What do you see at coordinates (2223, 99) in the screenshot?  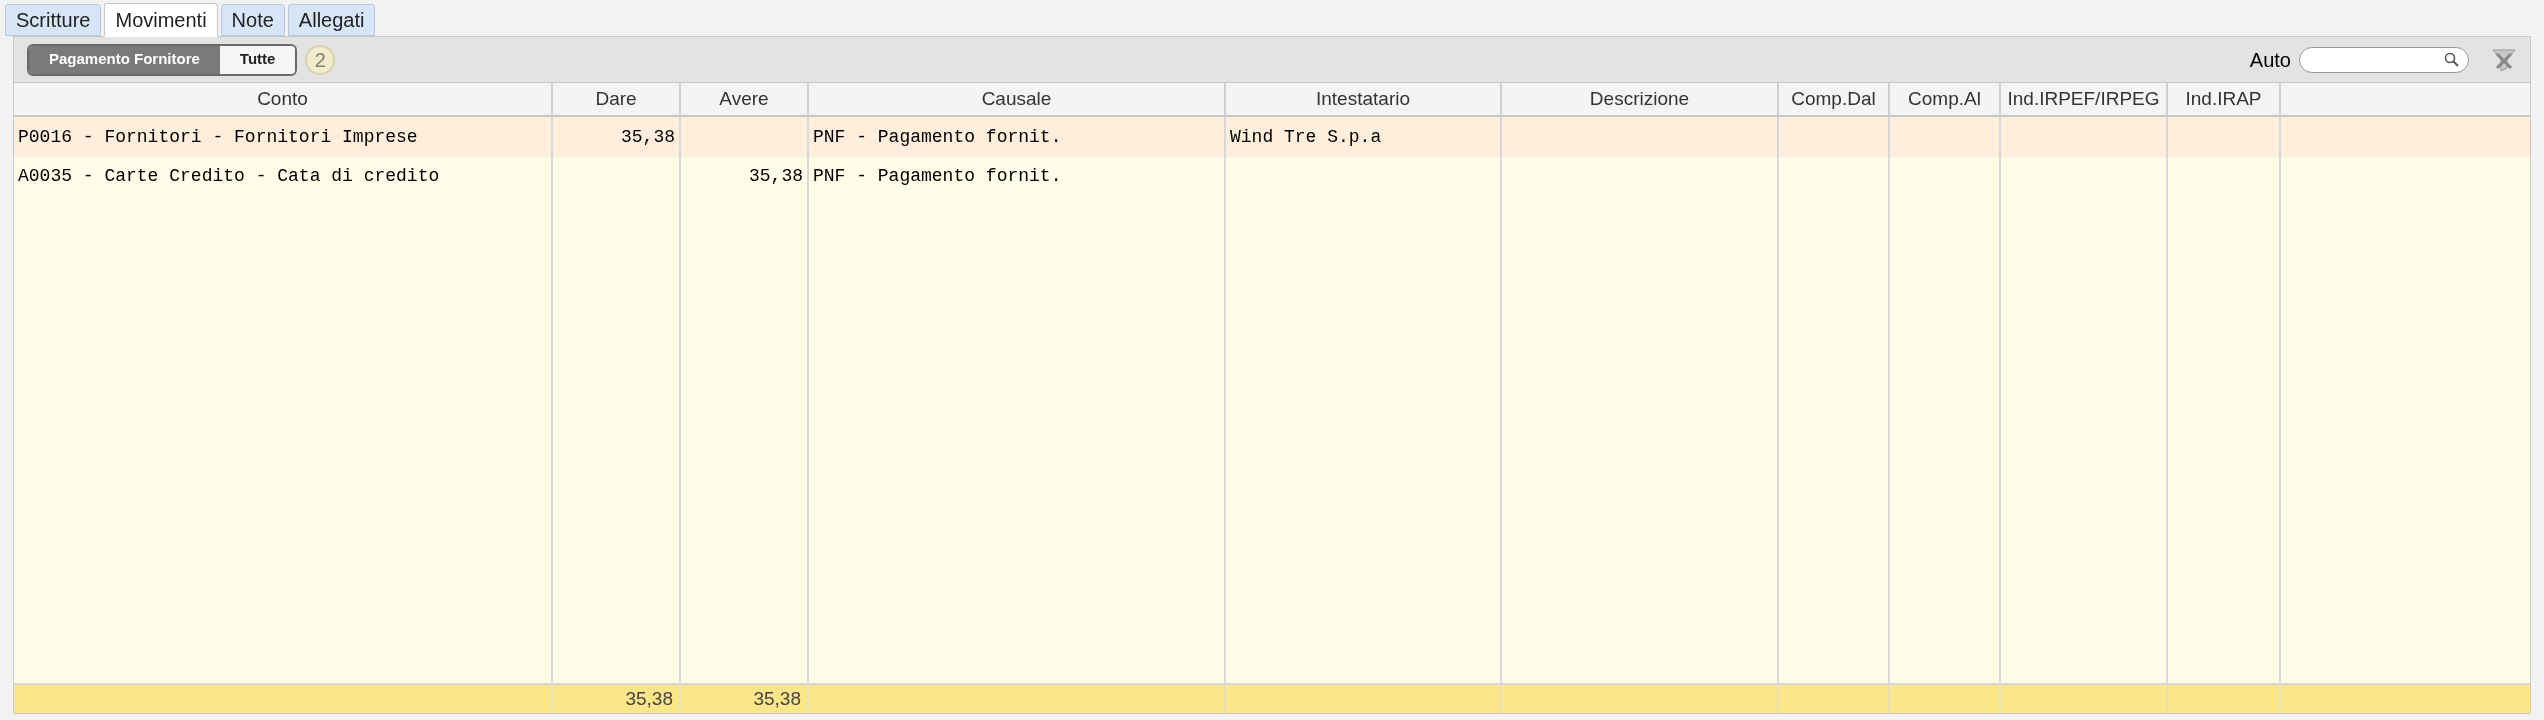 I see `column-header: Ind.IRAP` at bounding box center [2223, 99].